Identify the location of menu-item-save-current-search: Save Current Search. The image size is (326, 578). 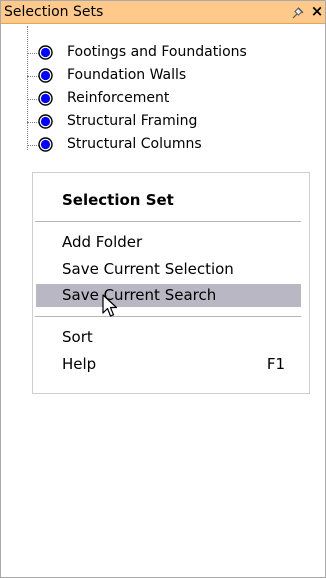
(168, 295).